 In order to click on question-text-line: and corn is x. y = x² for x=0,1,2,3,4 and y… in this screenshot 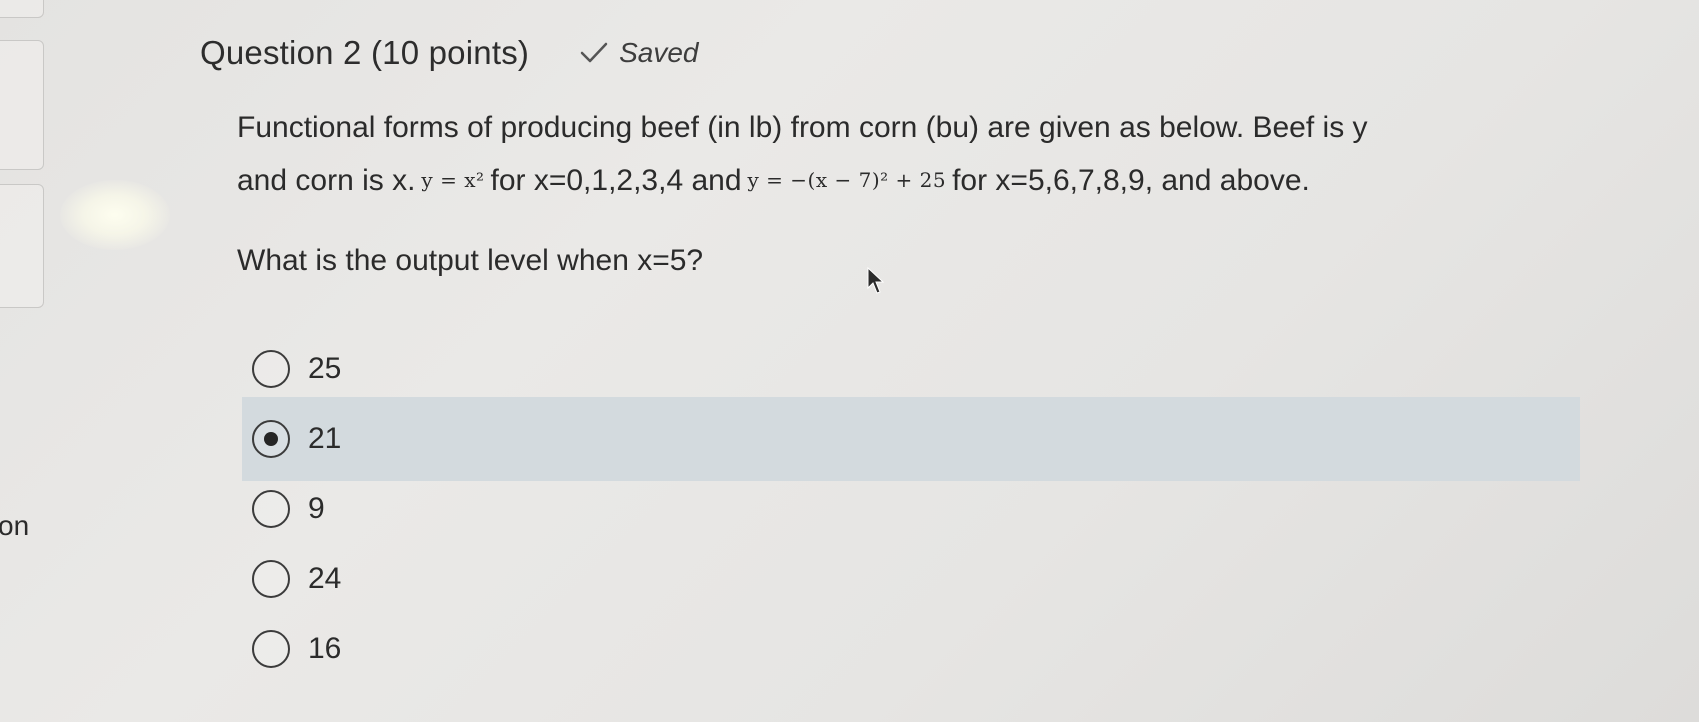, I will do `click(922, 180)`.